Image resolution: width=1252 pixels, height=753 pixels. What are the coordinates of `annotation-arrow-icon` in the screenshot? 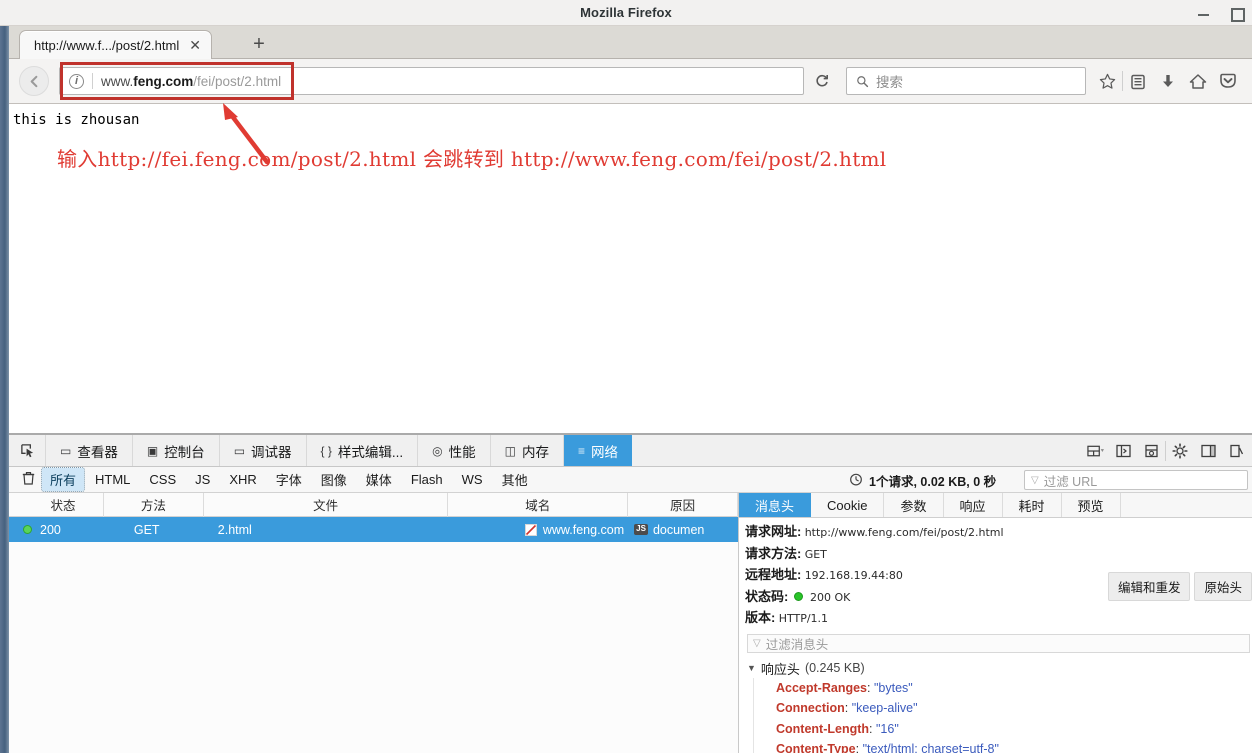 It's located at (246, 134).